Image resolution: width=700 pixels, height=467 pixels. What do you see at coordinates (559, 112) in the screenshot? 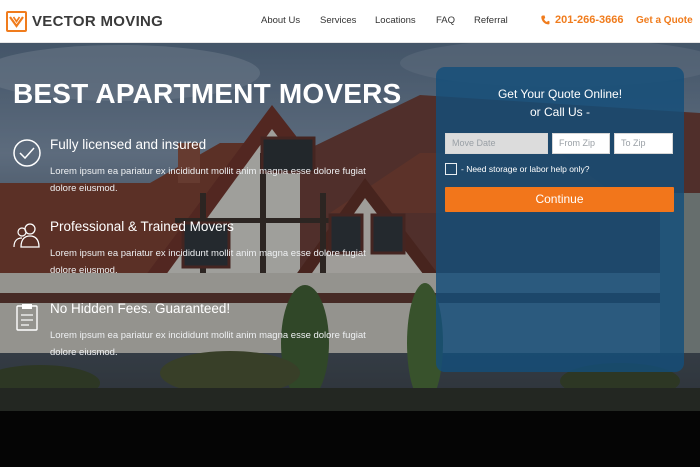
I see `quote-form-subtitle: or Call Us -` at bounding box center [559, 112].